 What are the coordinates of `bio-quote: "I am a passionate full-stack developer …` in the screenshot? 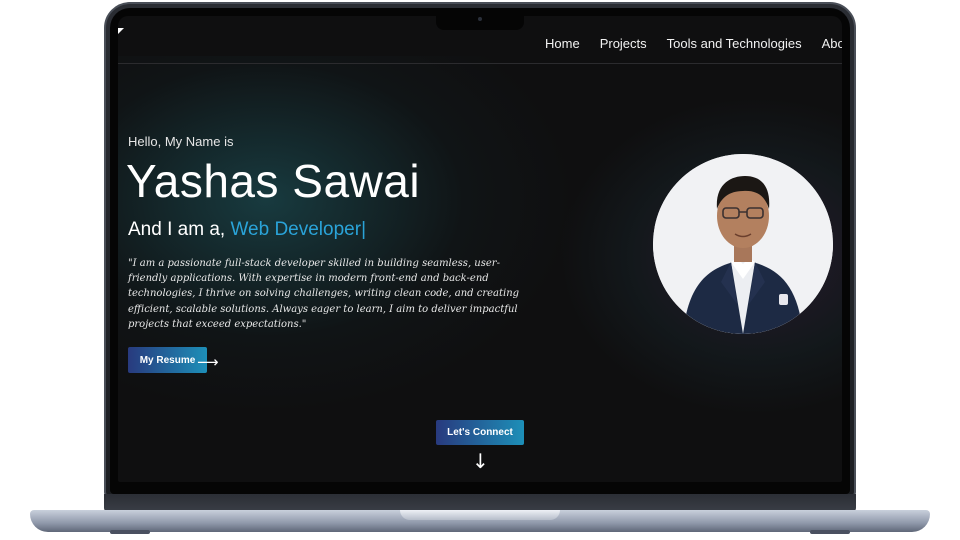 It's located at (324, 294).